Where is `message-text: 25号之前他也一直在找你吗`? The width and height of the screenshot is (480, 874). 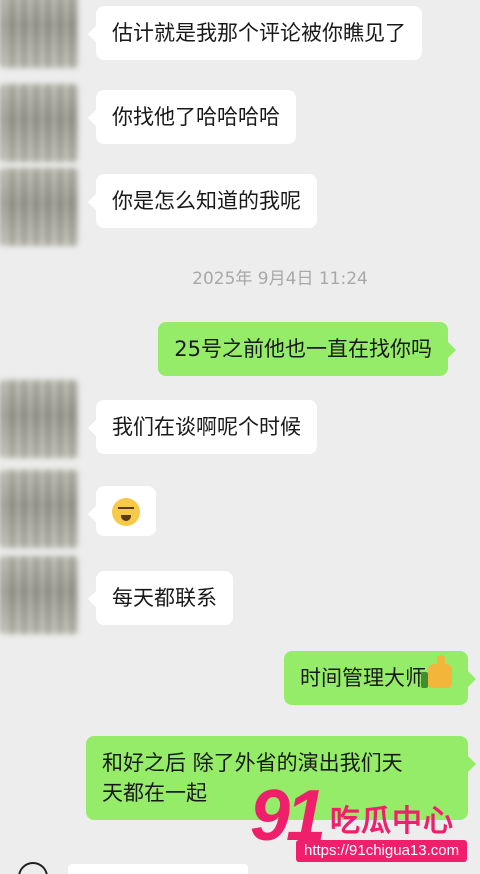
message-text: 25号之前他也一直在找你吗 is located at coordinates (303, 349).